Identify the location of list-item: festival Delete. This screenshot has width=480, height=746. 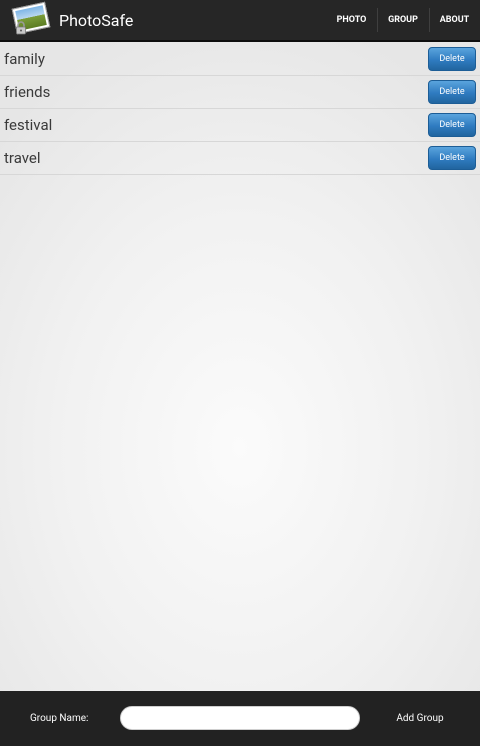
(240, 125).